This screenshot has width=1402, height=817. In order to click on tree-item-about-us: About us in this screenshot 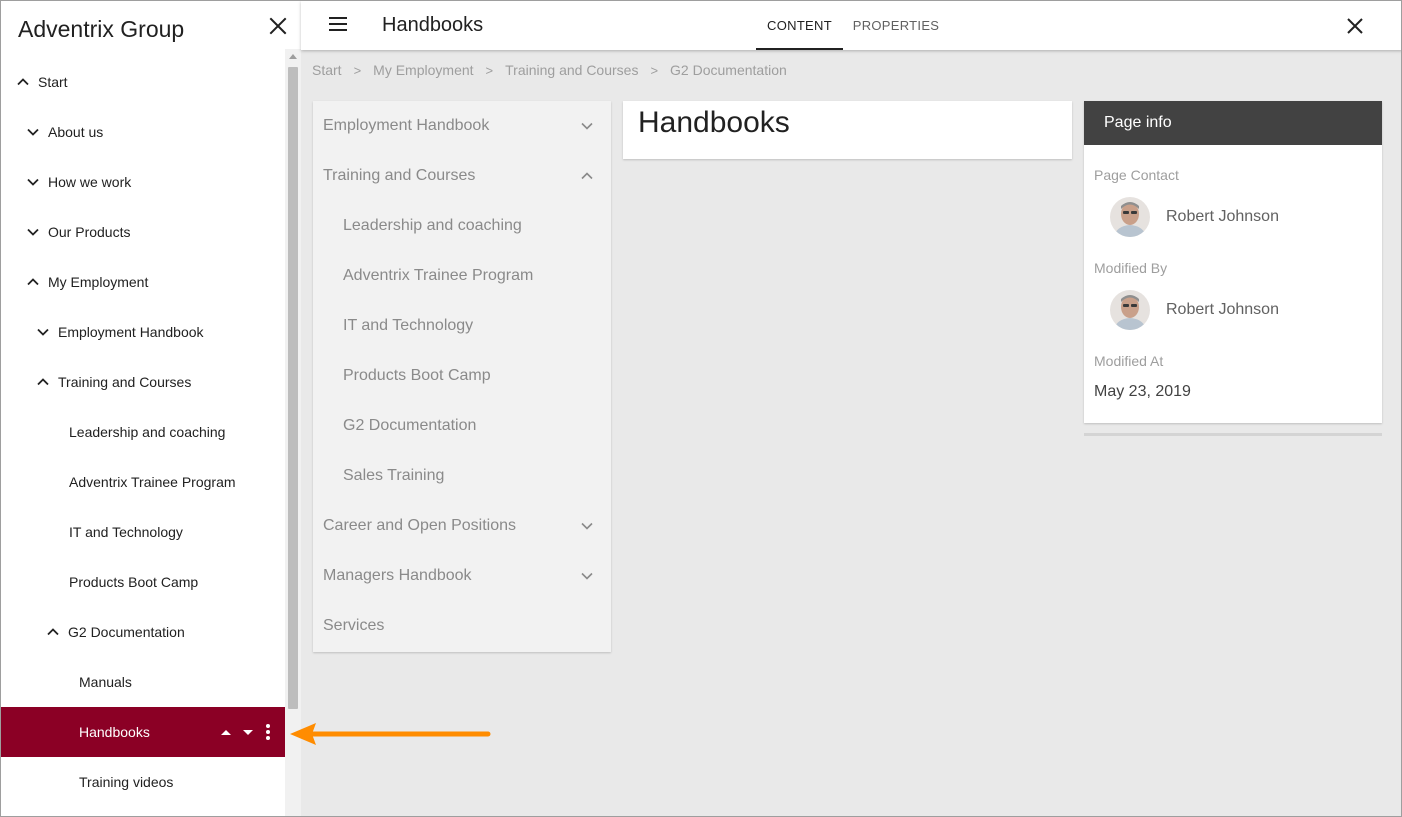, I will do `click(143, 132)`.